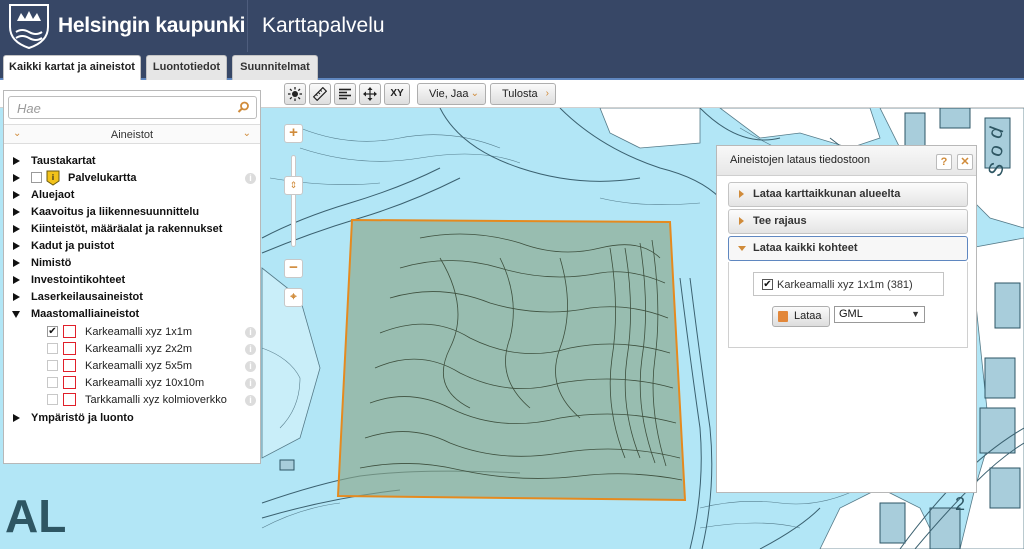 This screenshot has width=1024, height=549. What do you see at coordinates (293, 201) in the screenshot?
I see `zoom-slider` at bounding box center [293, 201].